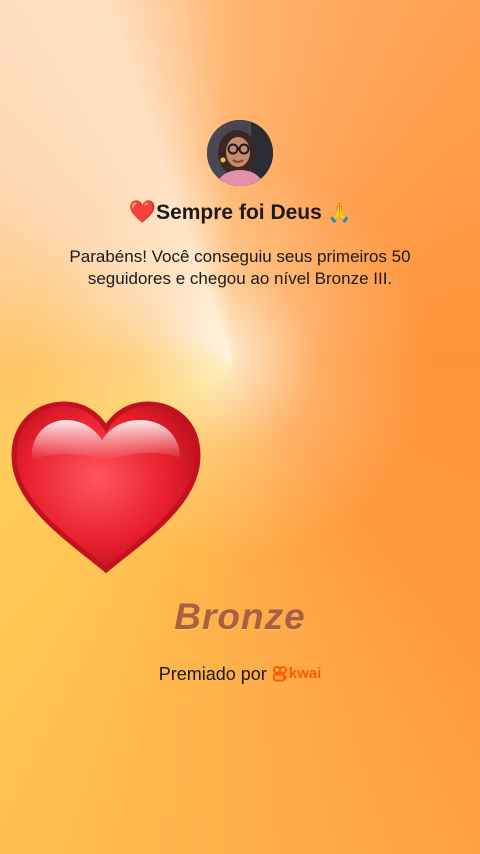 This screenshot has width=480, height=854. What do you see at coordinates (240, 616) in the screenshot?
I see `level-name: Bronze` at bounding box center [240, 616].